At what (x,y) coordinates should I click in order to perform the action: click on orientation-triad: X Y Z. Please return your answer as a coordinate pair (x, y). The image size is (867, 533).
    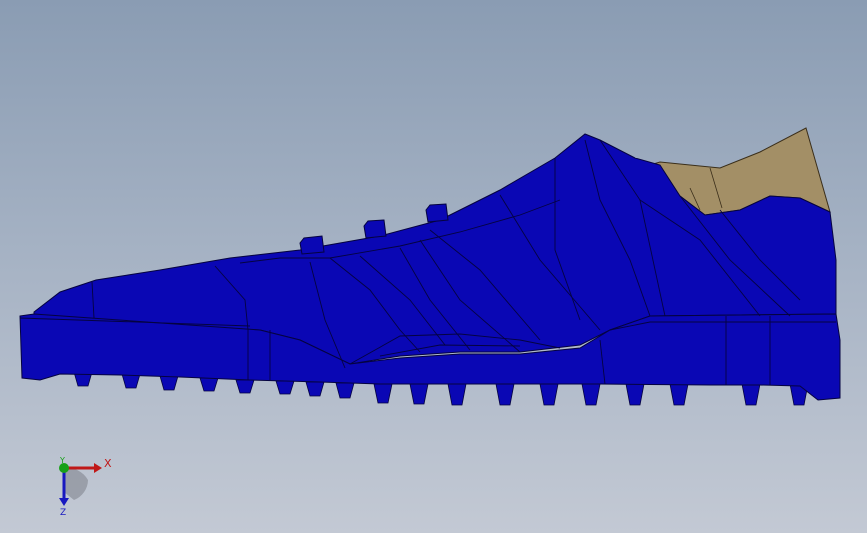
    Looking at the image, I should click on (85, 486).